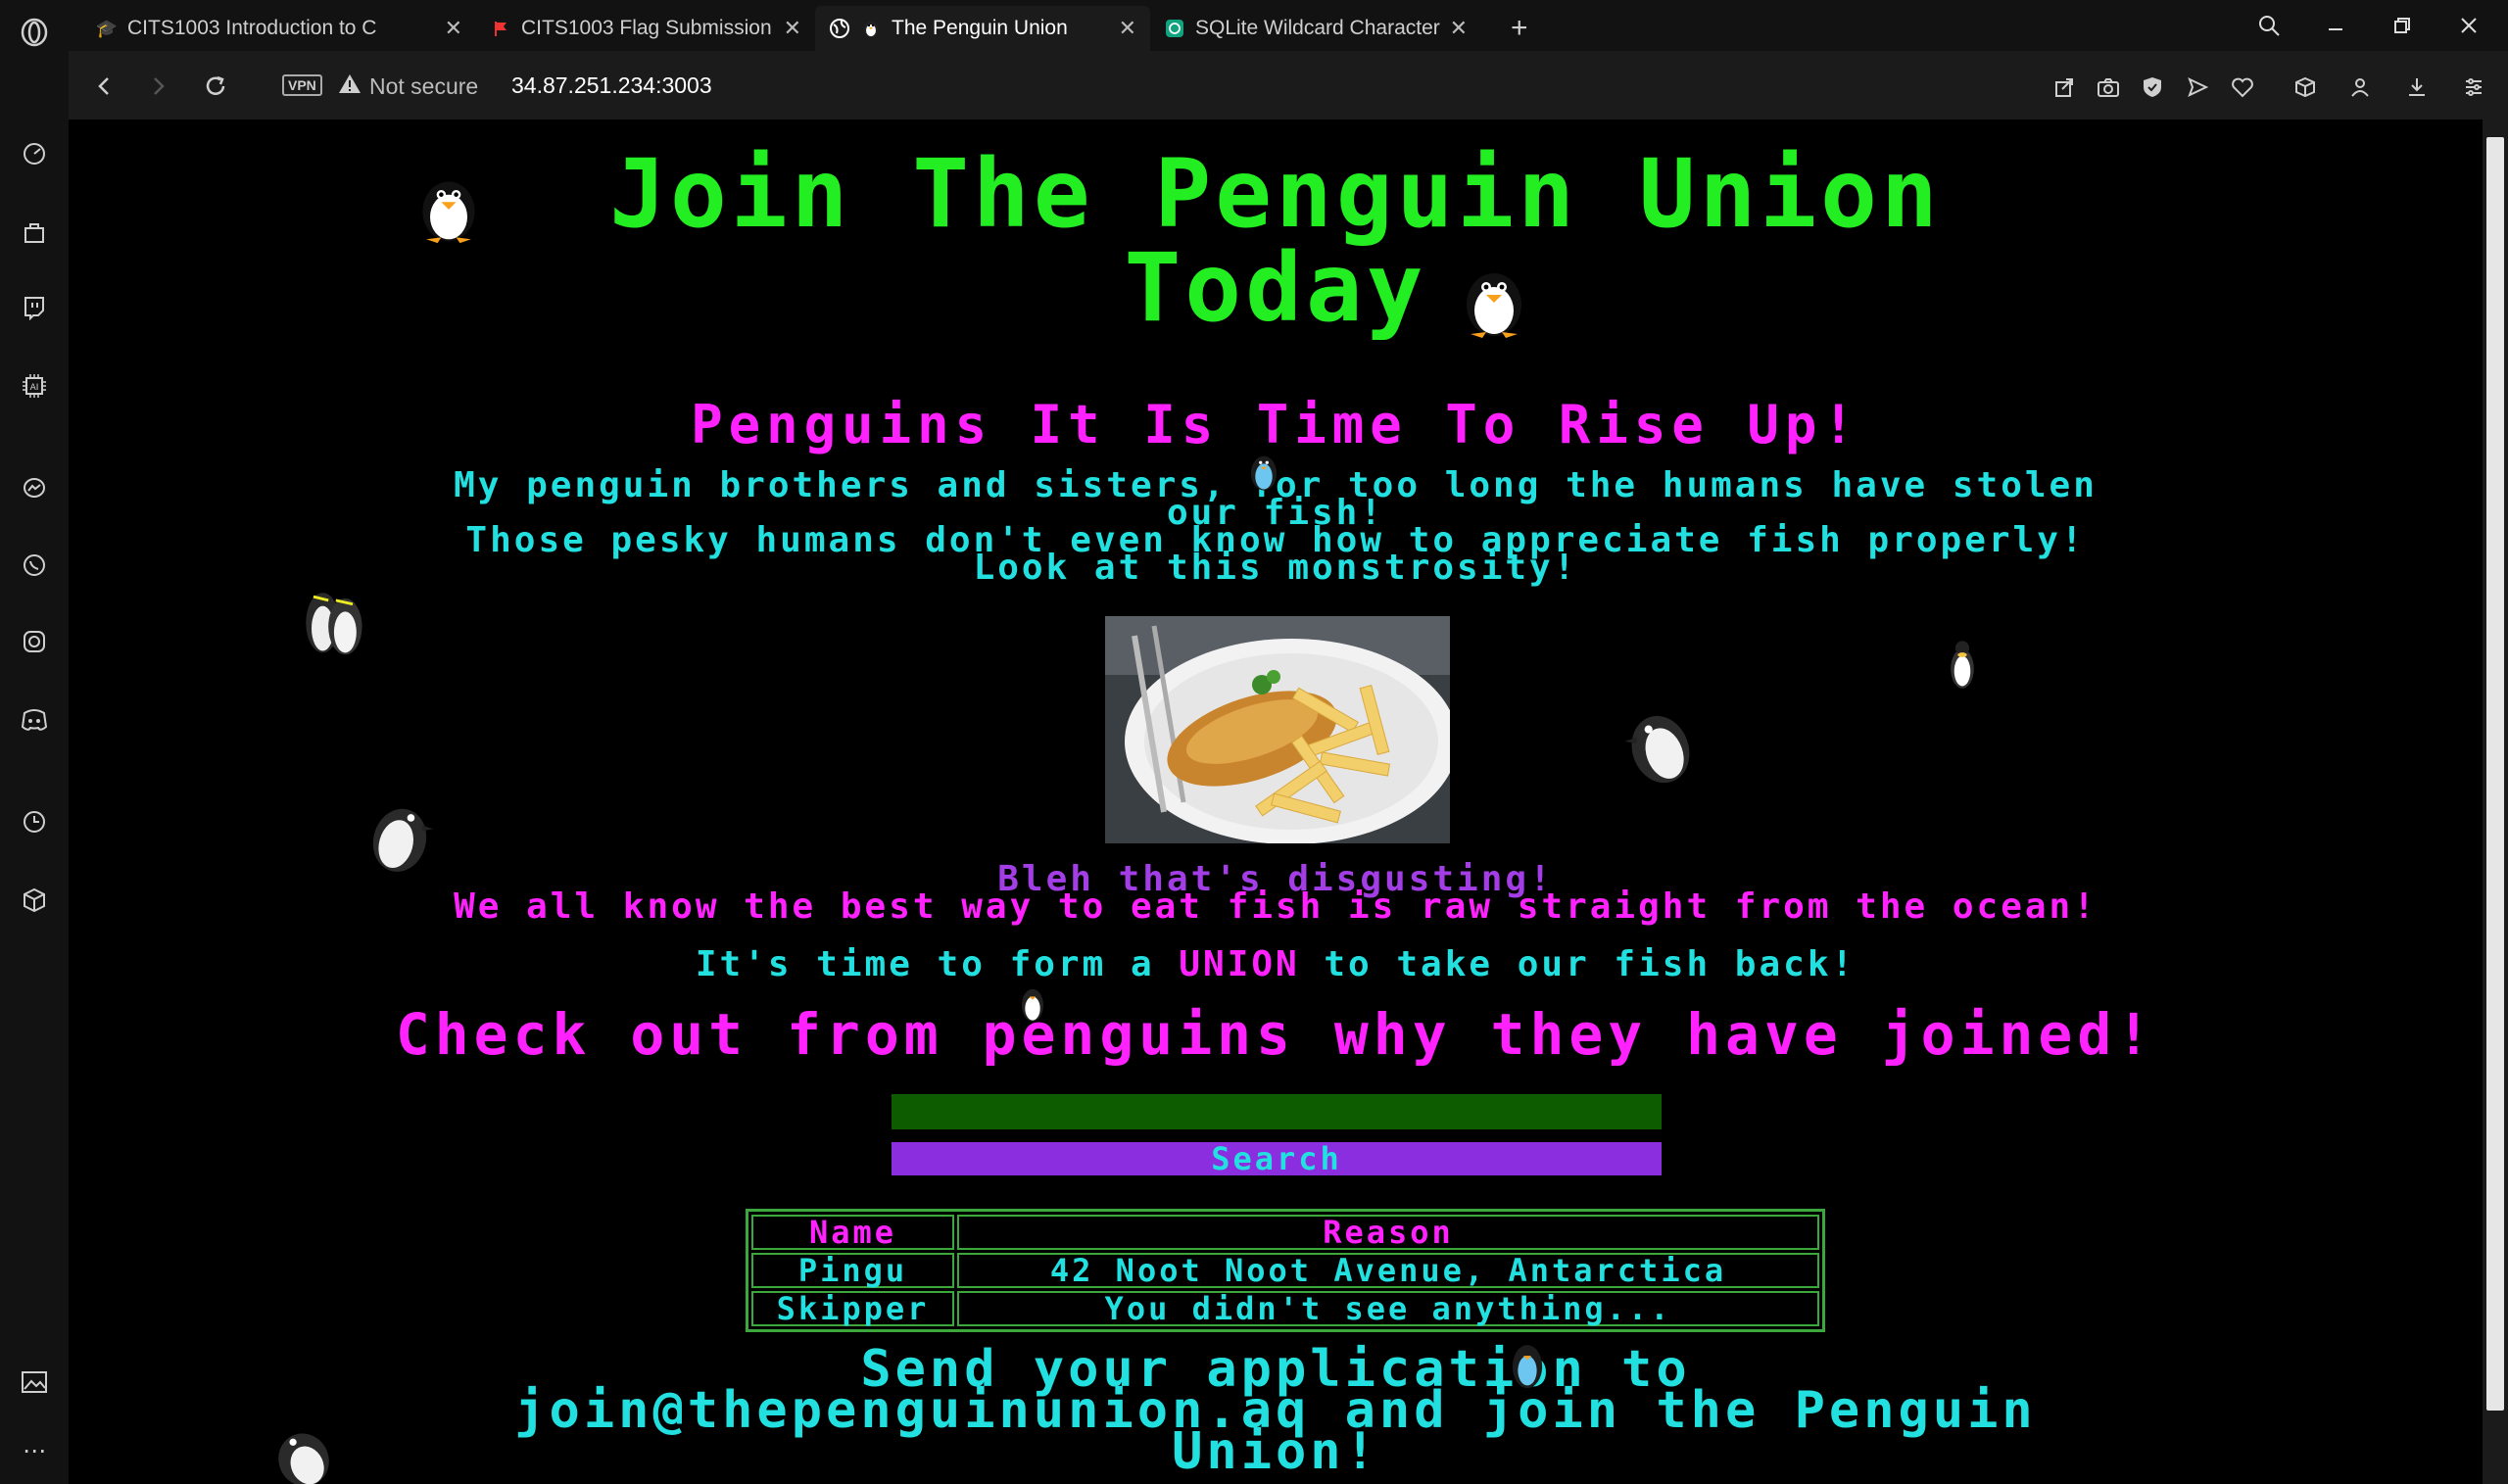 This screenshot has width=2508, height=1484. I want to click on new-tab-button: +, so click(1518, 28).